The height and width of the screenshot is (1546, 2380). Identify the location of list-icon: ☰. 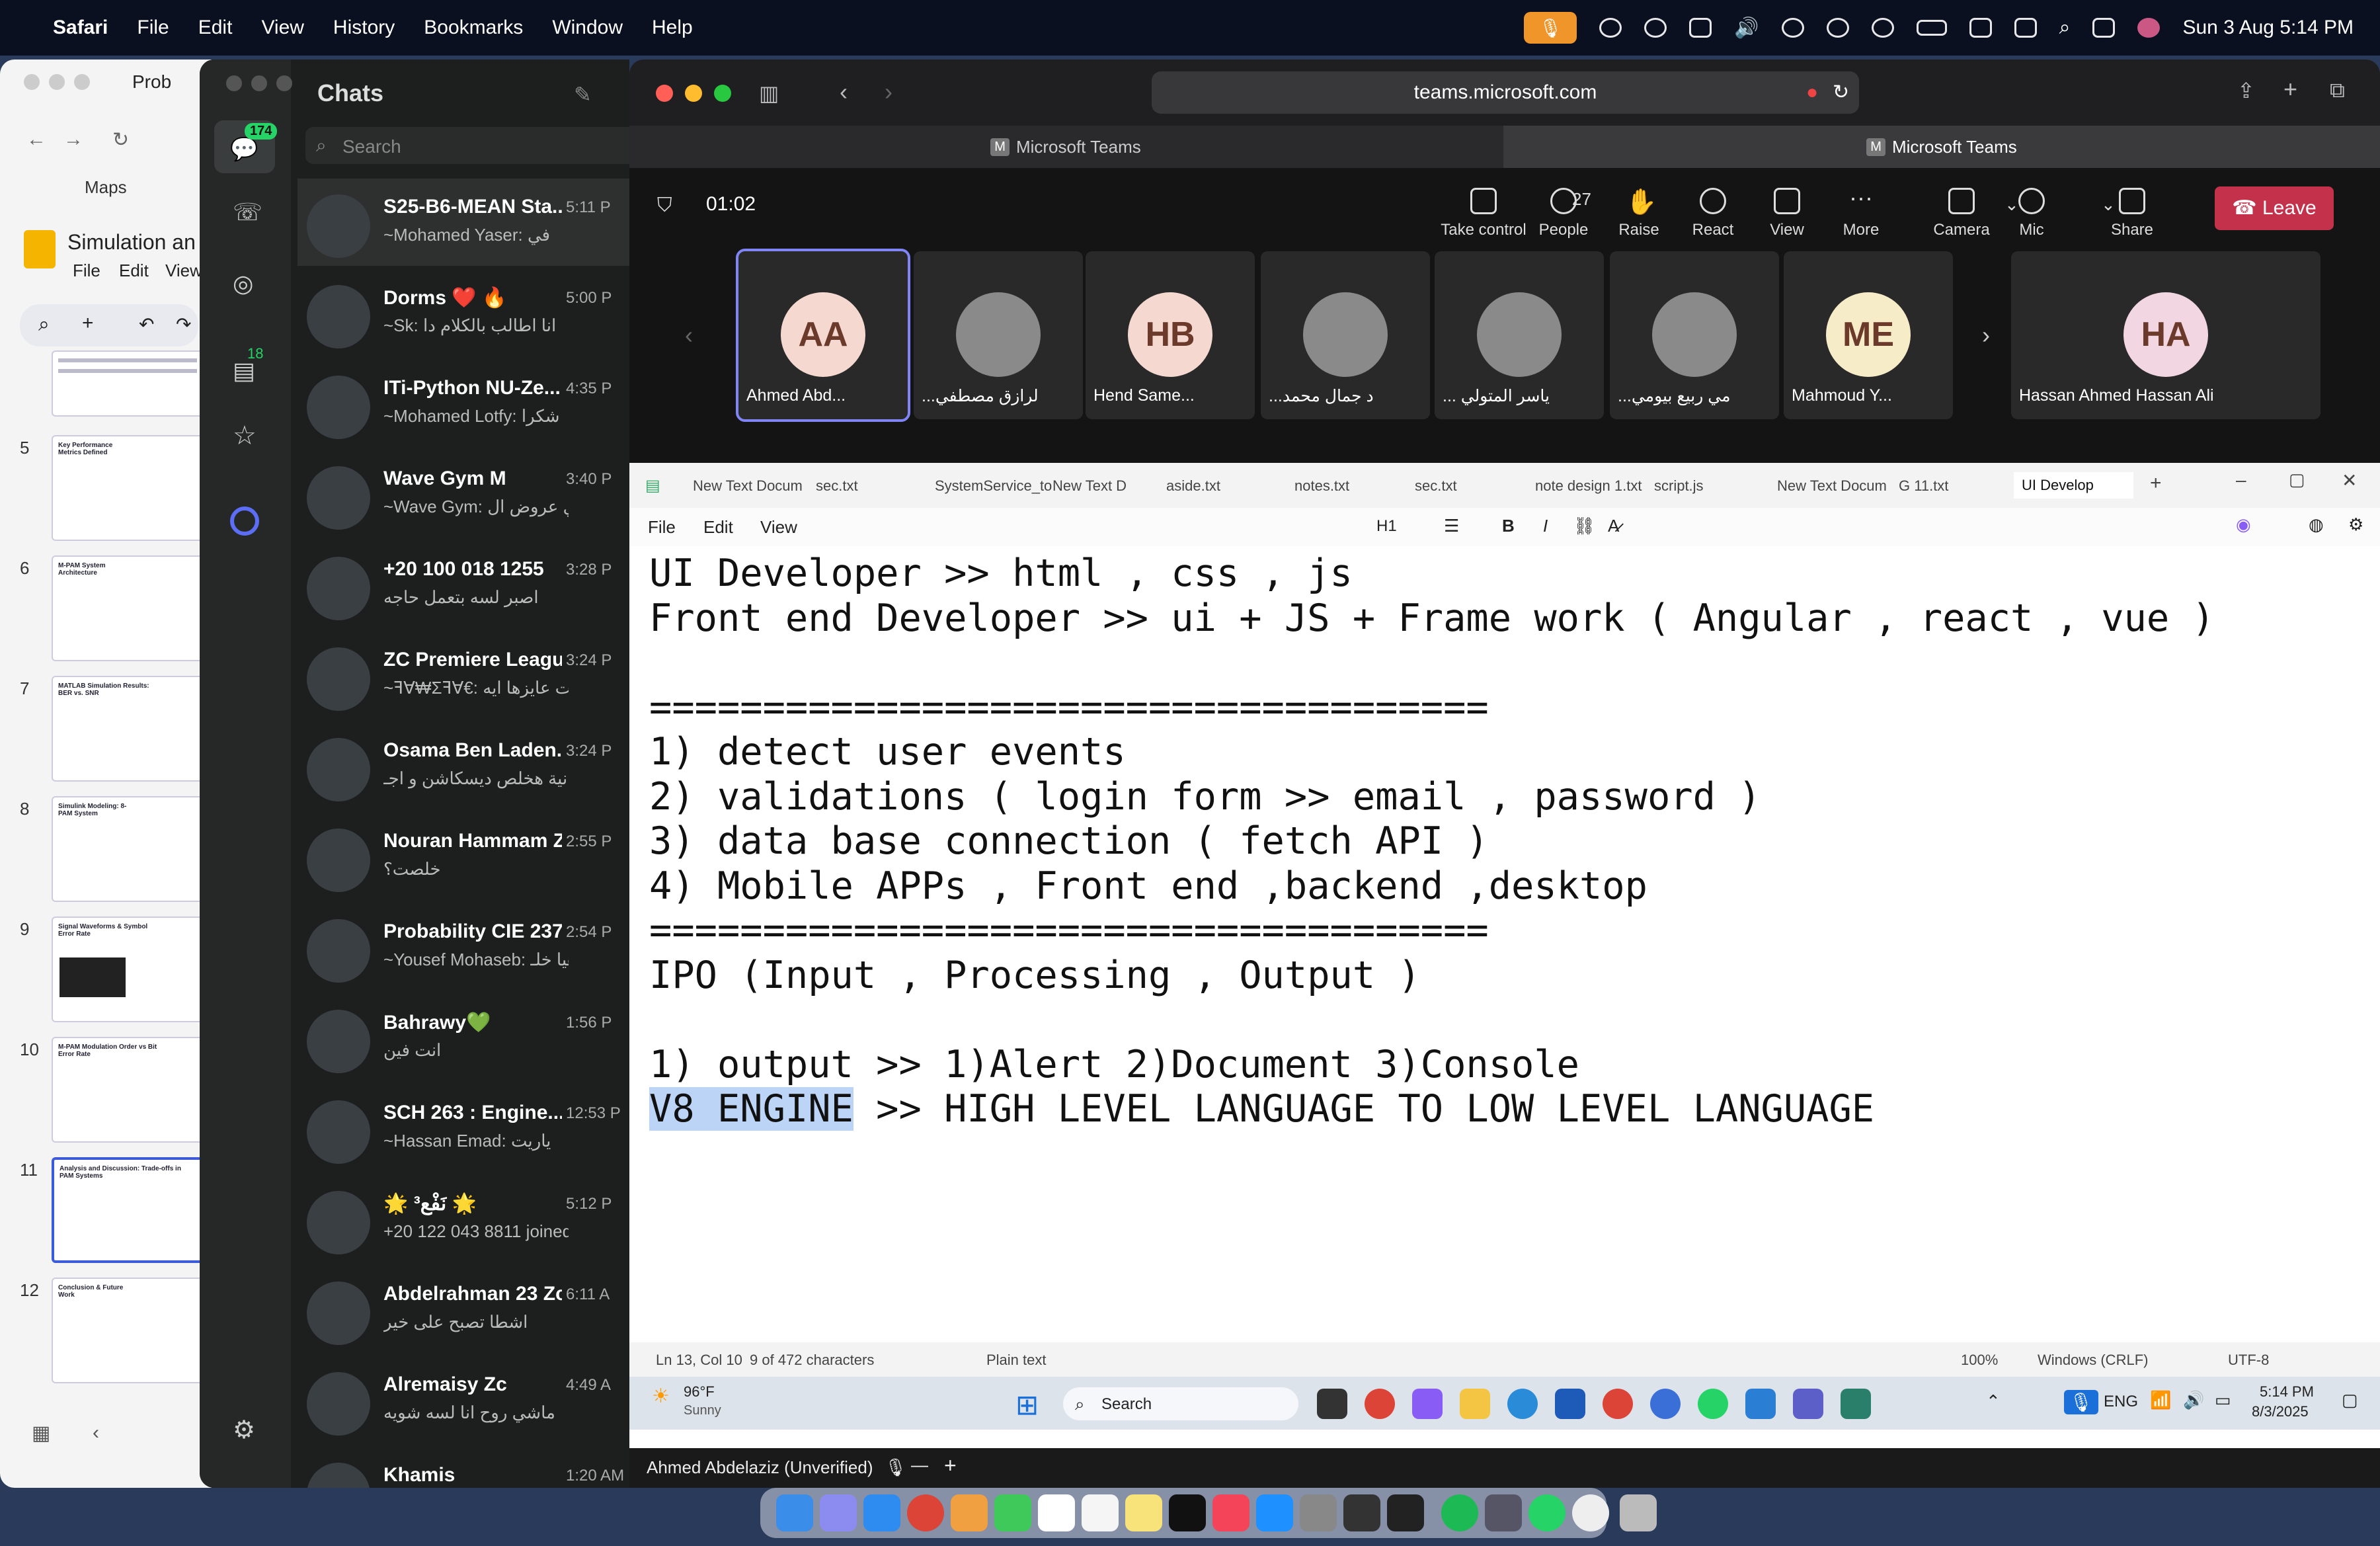
(1451, 526).